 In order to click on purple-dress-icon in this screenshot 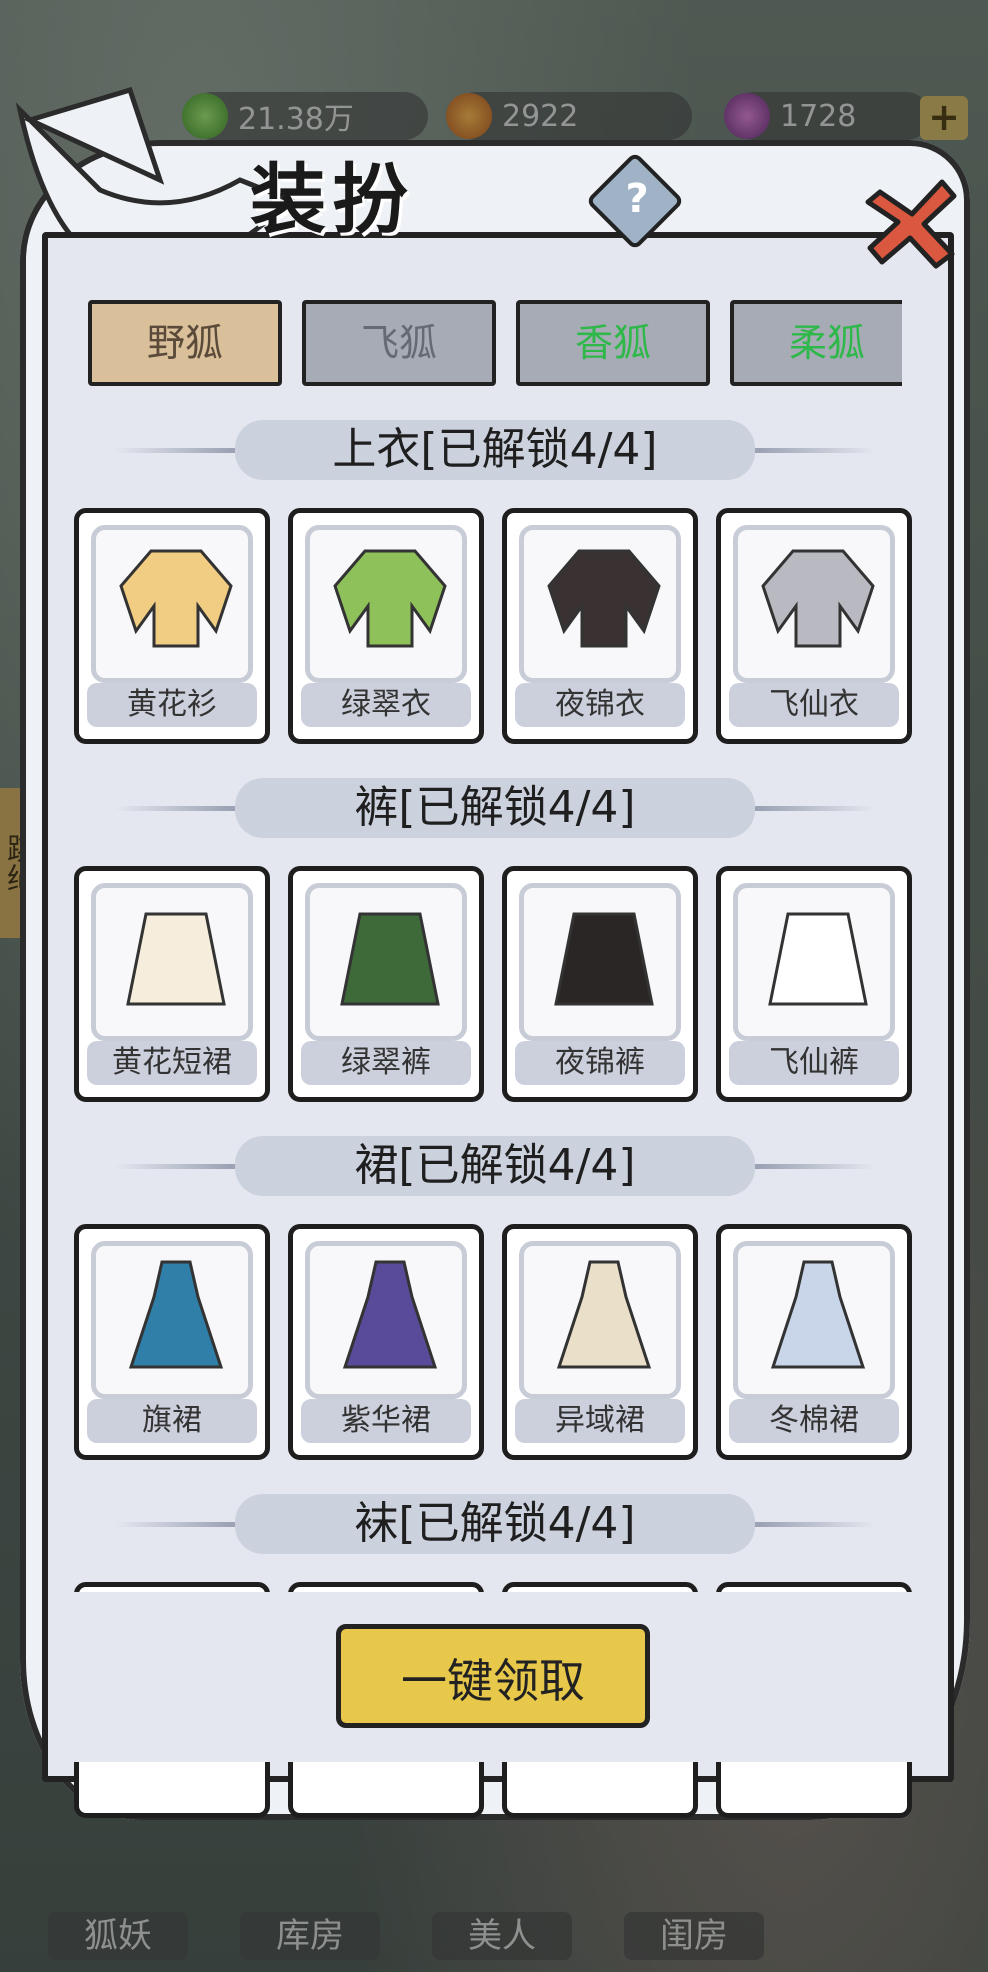, I will do `click(390, 1314)`.